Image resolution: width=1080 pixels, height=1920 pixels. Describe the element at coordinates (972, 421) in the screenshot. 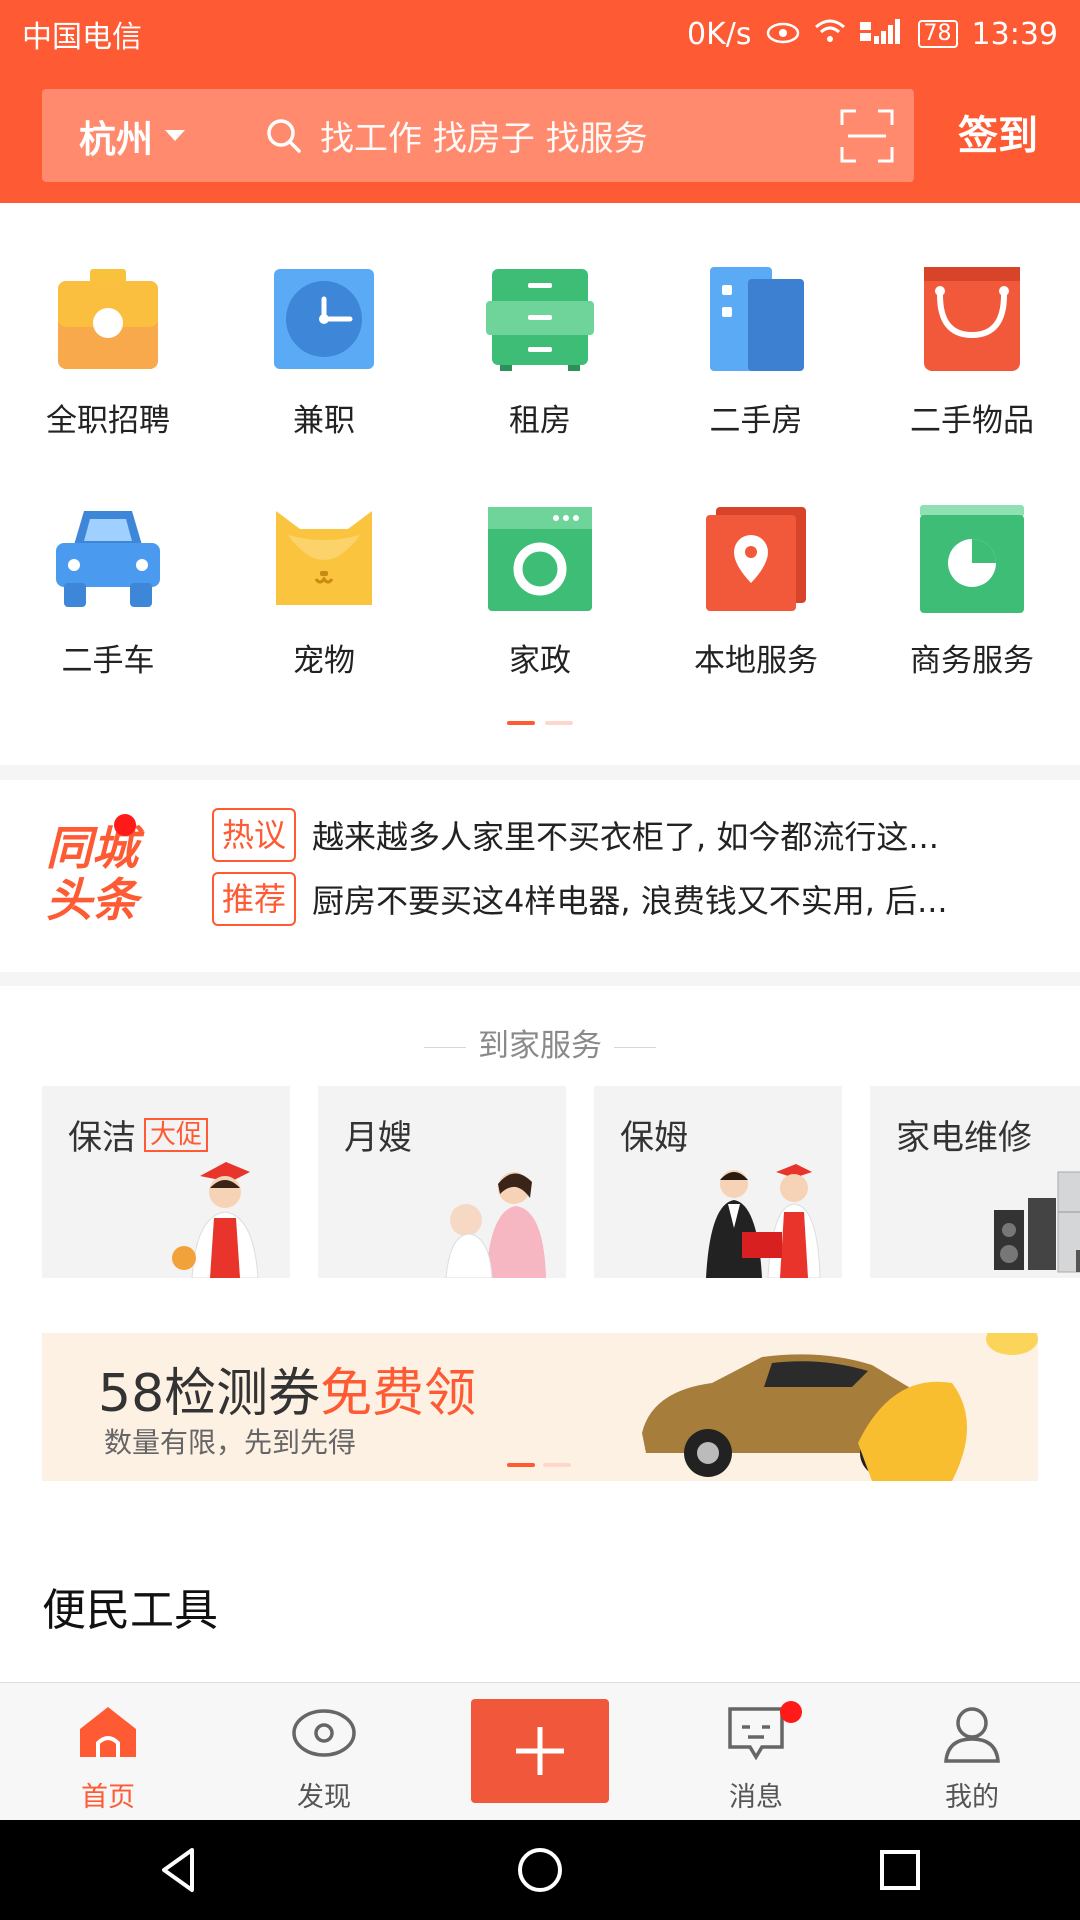

I see `category-label: 二手物品` at that location.